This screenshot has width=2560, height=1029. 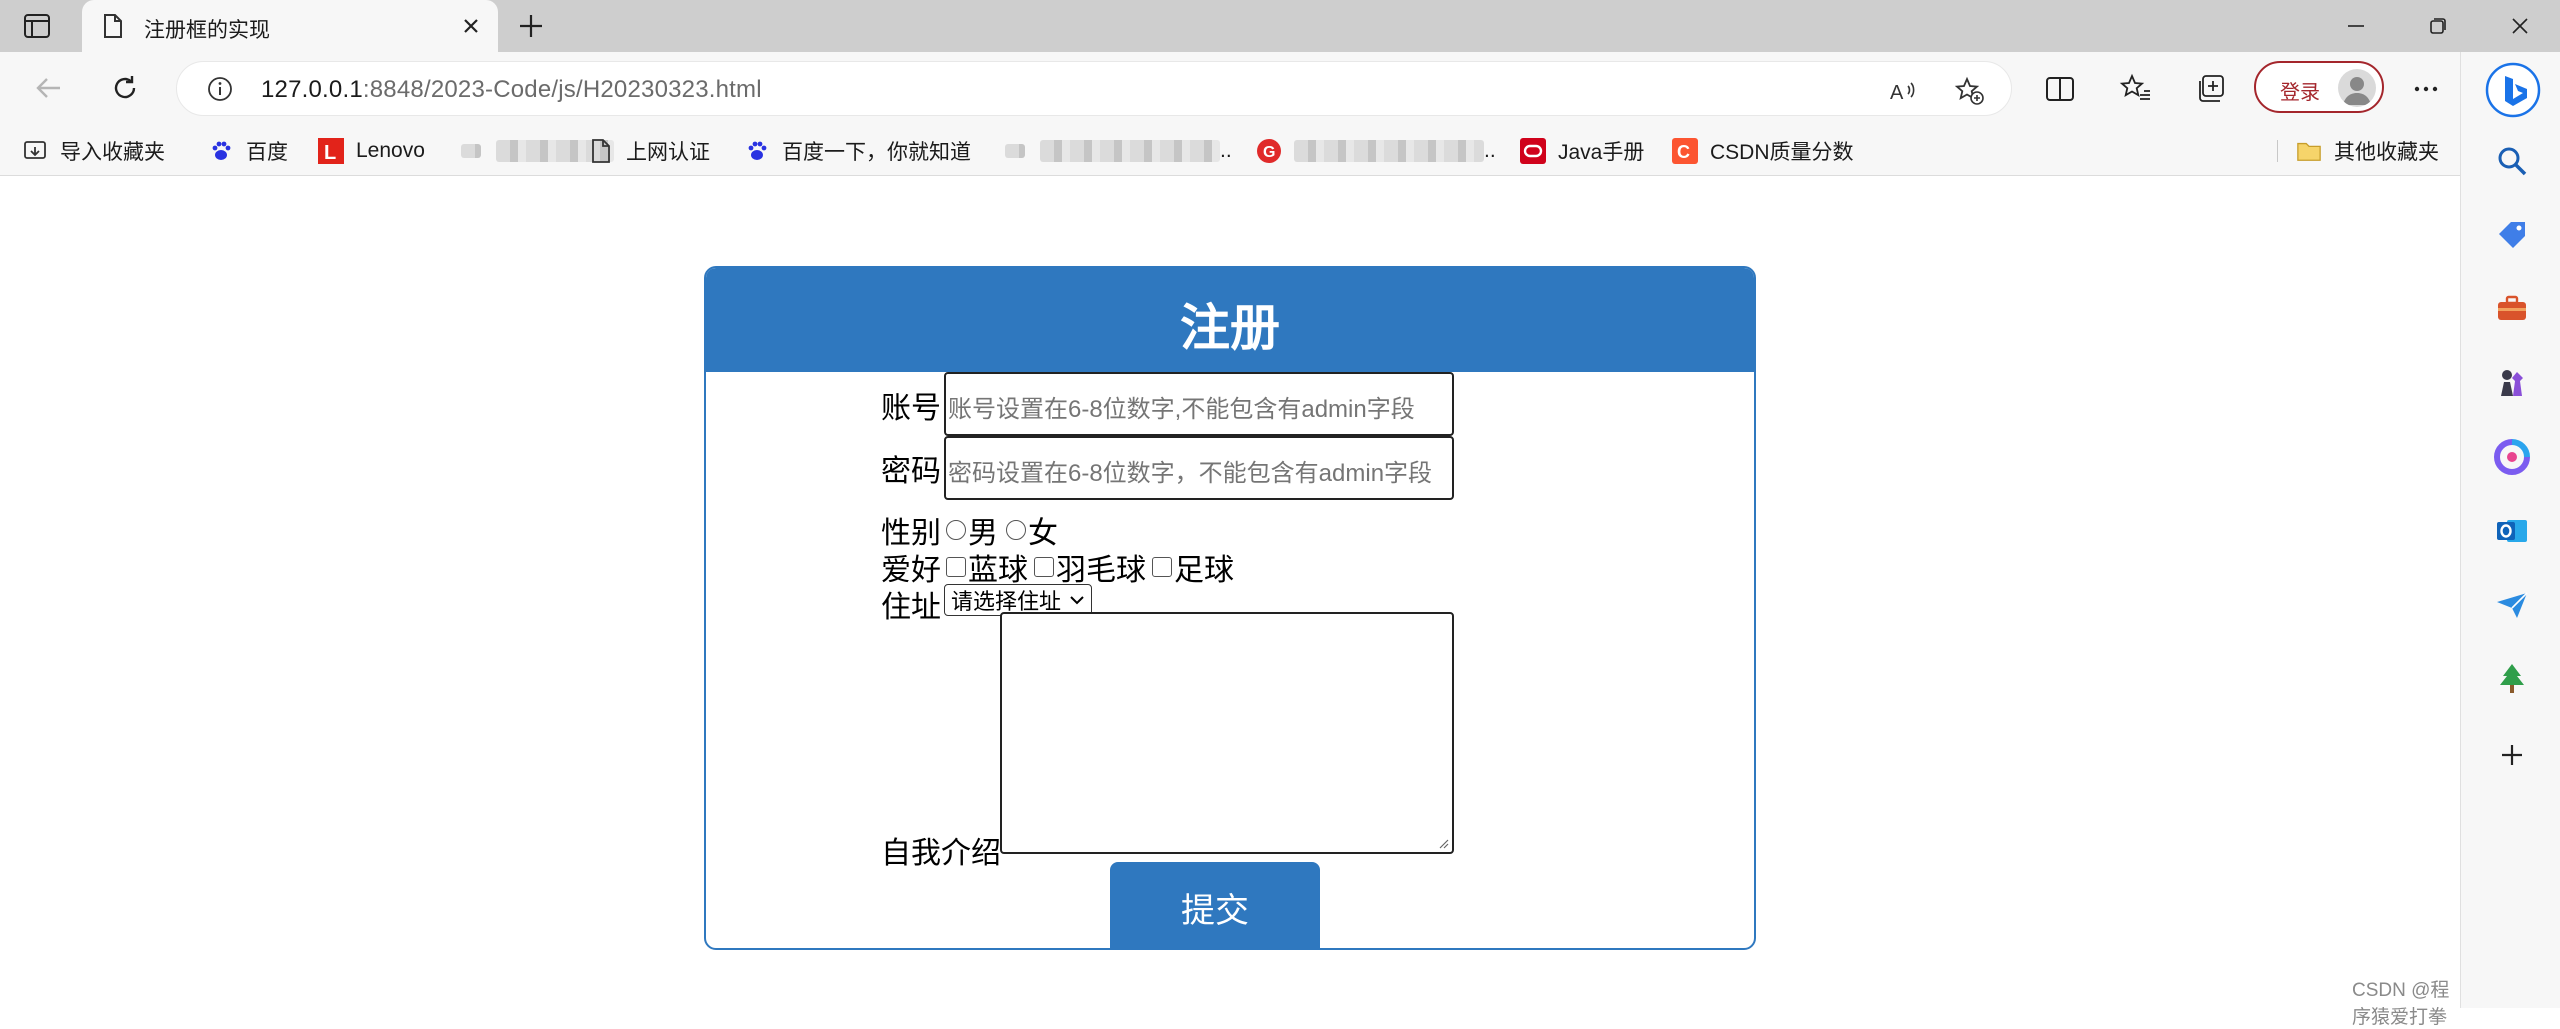 I want to click on address-label: 住址, so click(x=911, y=607).